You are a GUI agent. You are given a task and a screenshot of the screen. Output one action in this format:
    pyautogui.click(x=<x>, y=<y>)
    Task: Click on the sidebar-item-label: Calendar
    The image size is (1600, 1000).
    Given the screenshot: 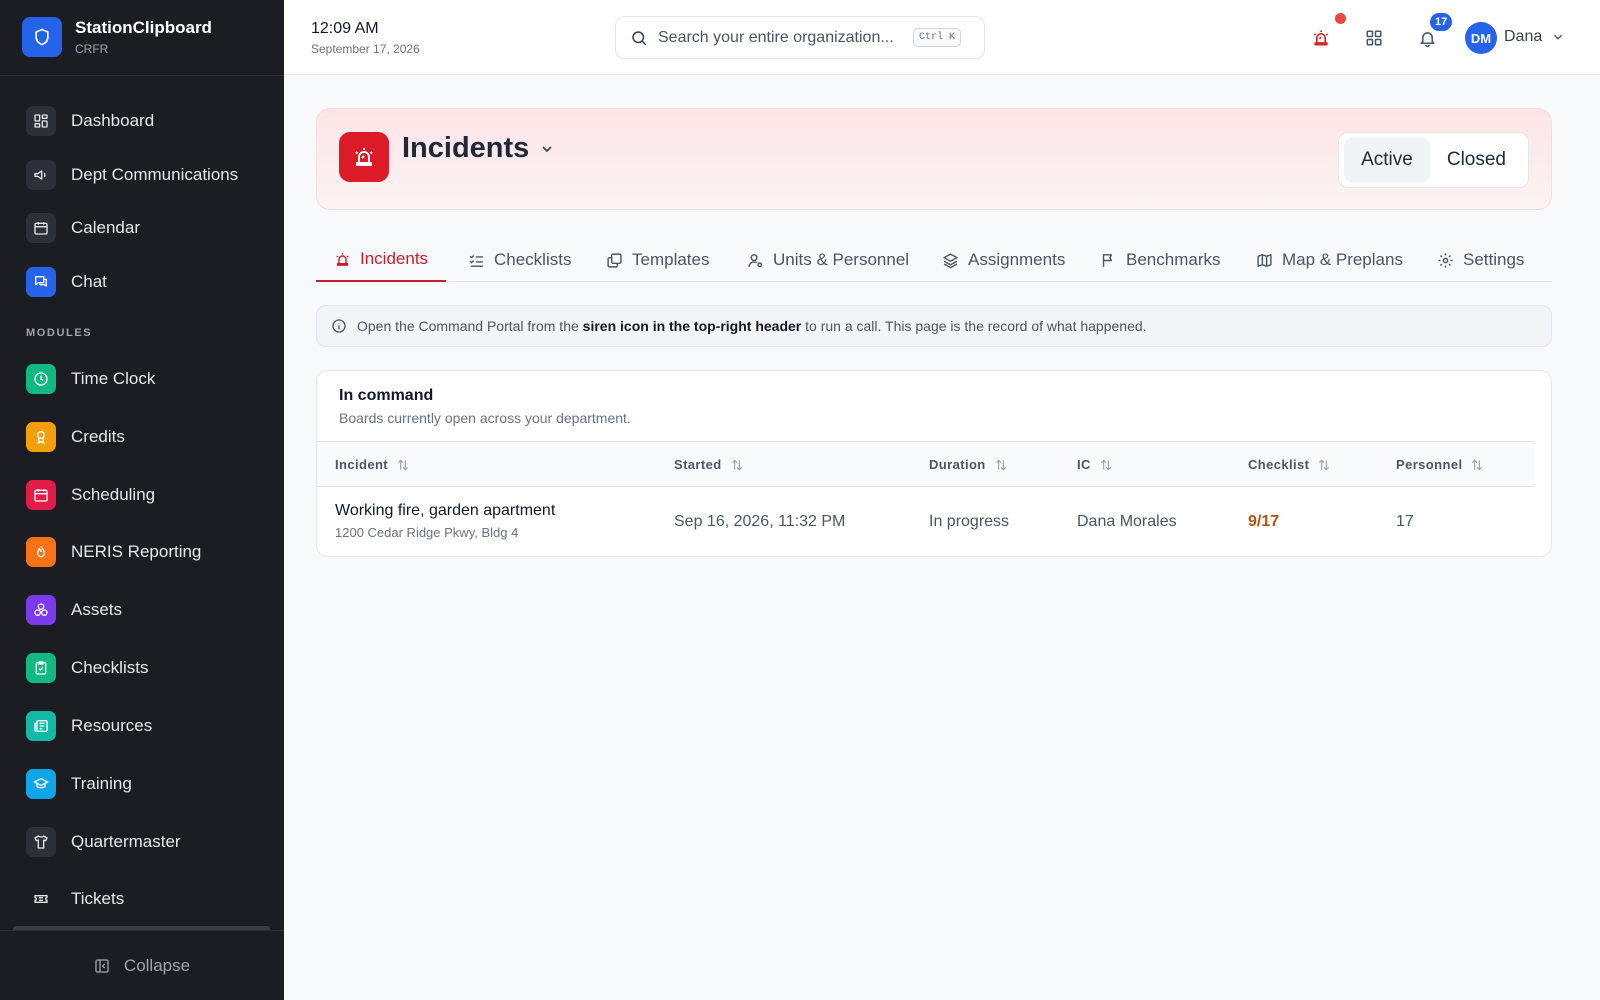 What is the action you would take?
    pyautogui.click(x=105, y=227)
    